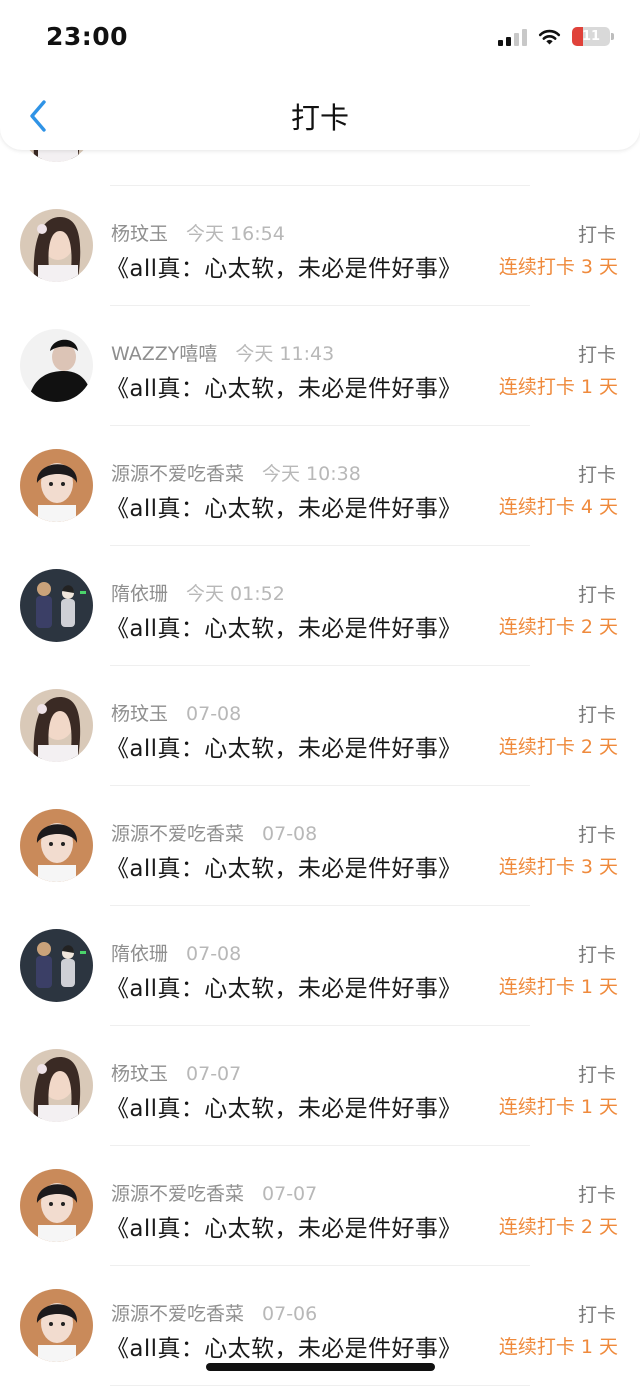 This screenshot has height=1386, width=640. I want to click on cellular-signal-icon, so click(512, 37).